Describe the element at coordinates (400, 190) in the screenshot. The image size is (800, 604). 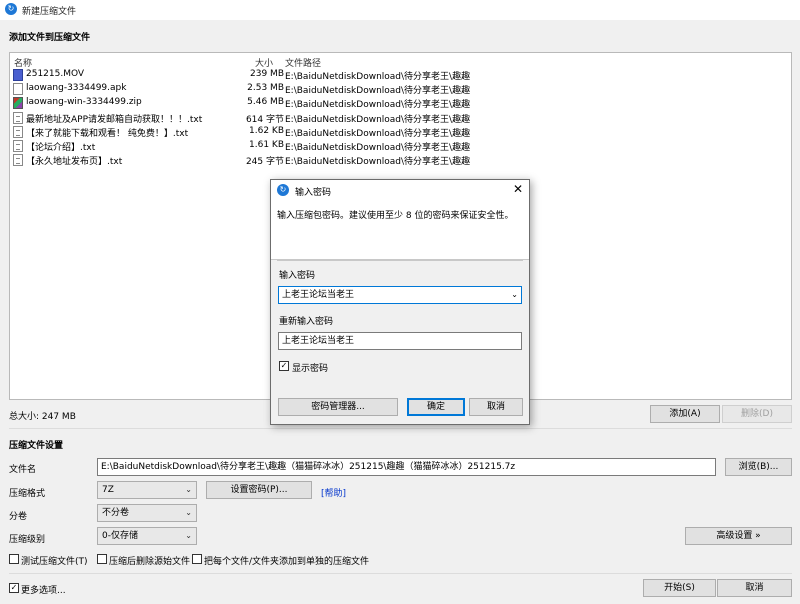
I see `dialog-title-bar: ↻ 输入密码 ✕` at that location.